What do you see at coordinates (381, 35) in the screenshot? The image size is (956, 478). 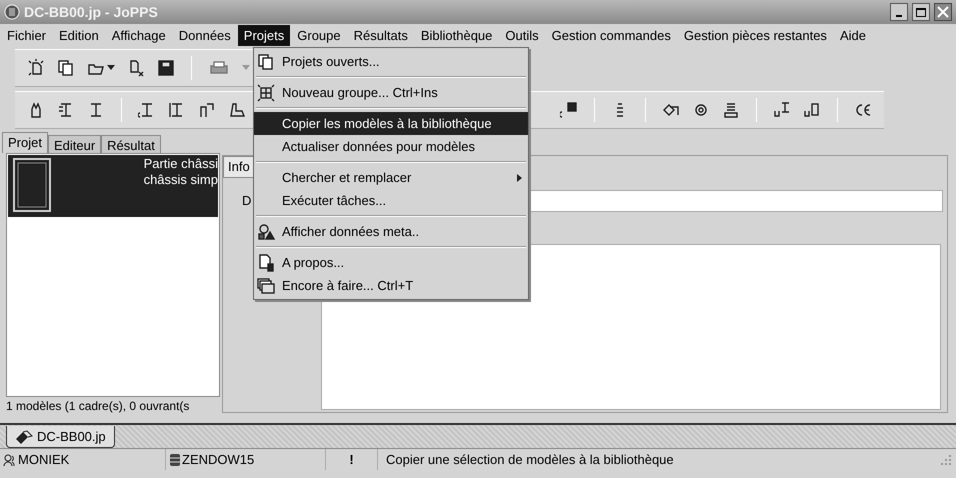 I see `menu-item: Résultats` at bounding box center [381, 35].